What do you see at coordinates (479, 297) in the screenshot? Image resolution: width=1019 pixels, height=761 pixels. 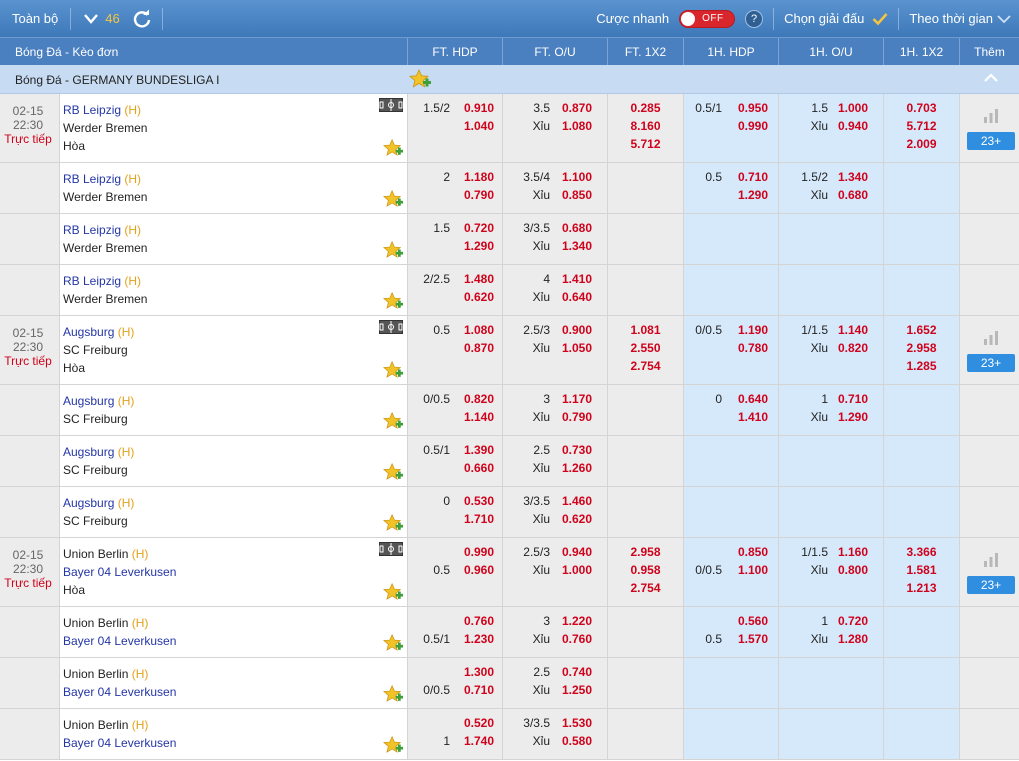 I see `ft-hdp-away-odds: 0.620` at bounding box center [479, 297].